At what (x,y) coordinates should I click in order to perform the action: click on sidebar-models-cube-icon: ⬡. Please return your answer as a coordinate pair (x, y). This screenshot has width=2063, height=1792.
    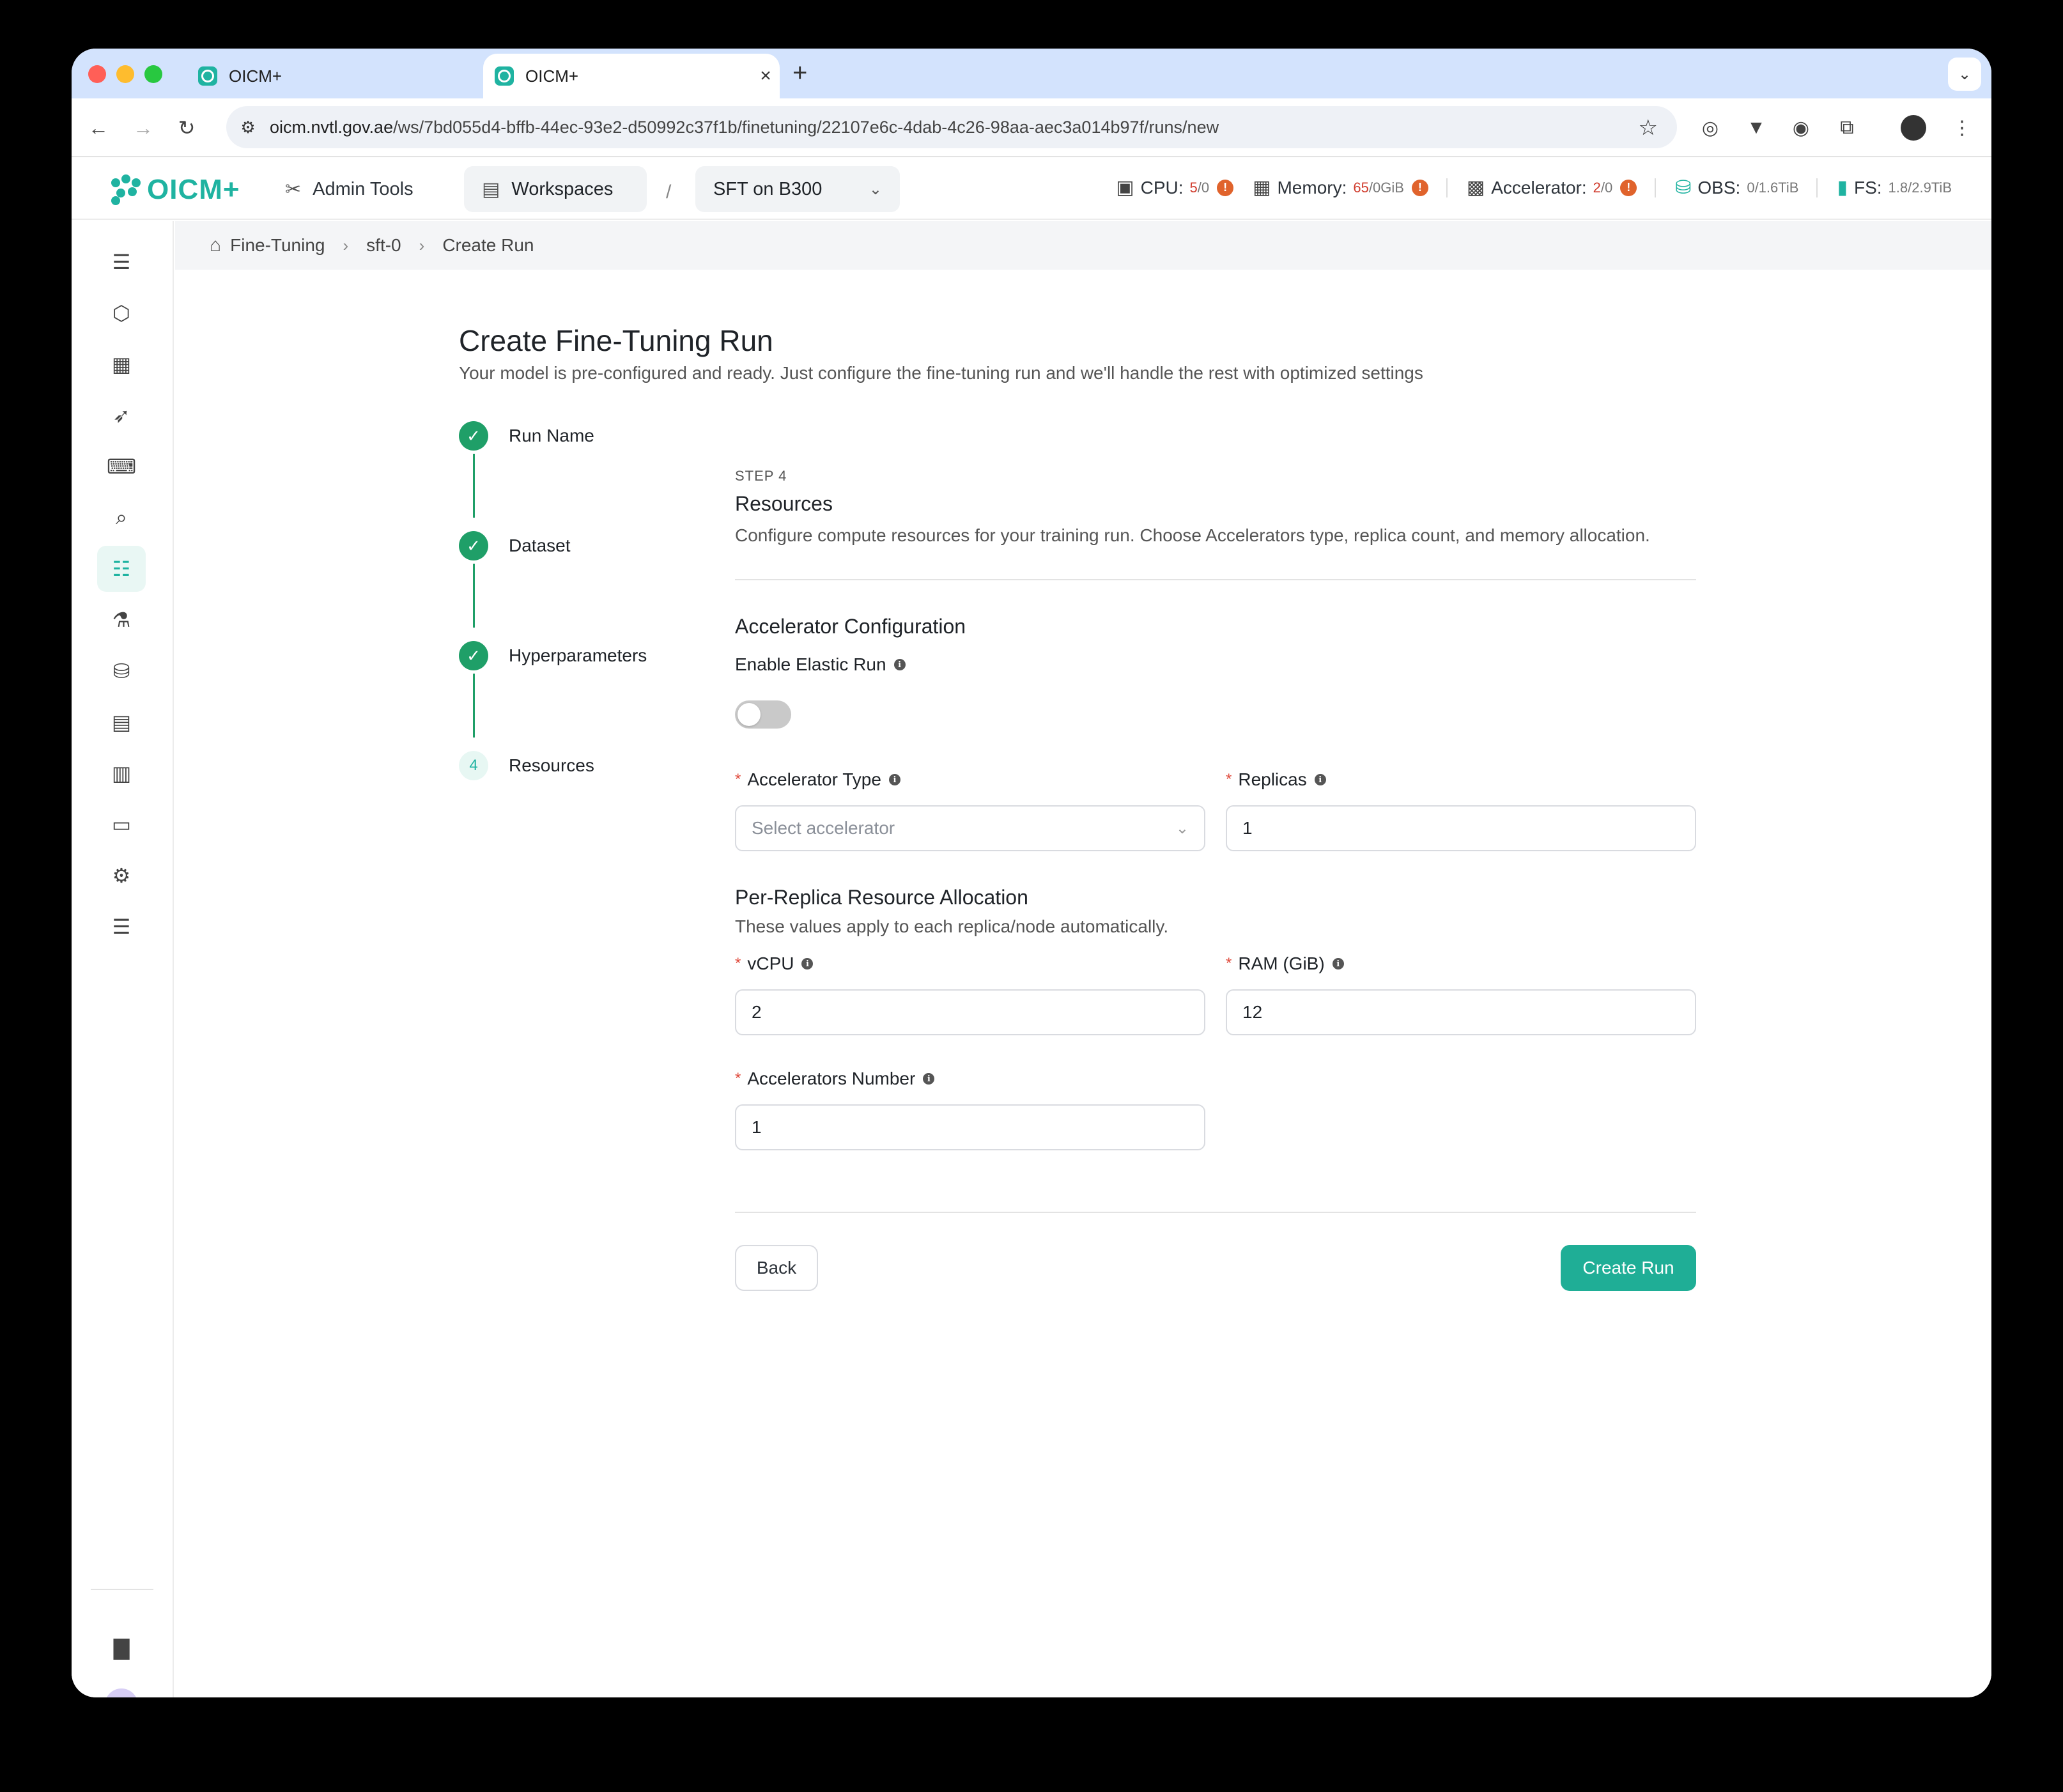
    Looking at the image, I should click on (121, 313).